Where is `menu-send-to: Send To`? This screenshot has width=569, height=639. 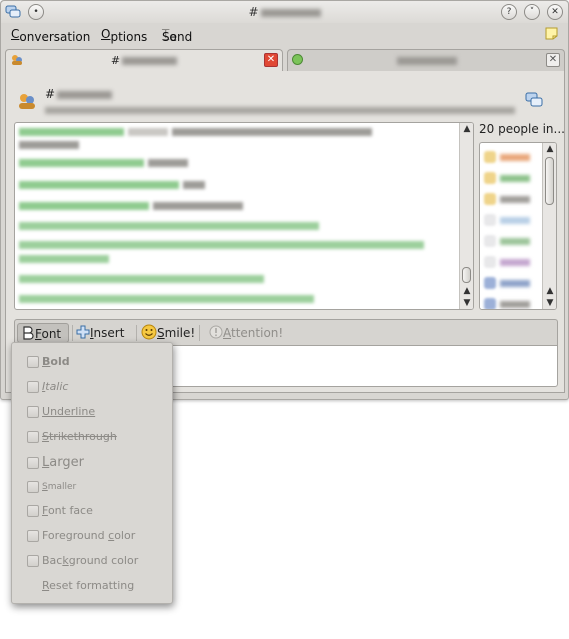
menu-send-to: Send To is located at coordinates (177, 35).